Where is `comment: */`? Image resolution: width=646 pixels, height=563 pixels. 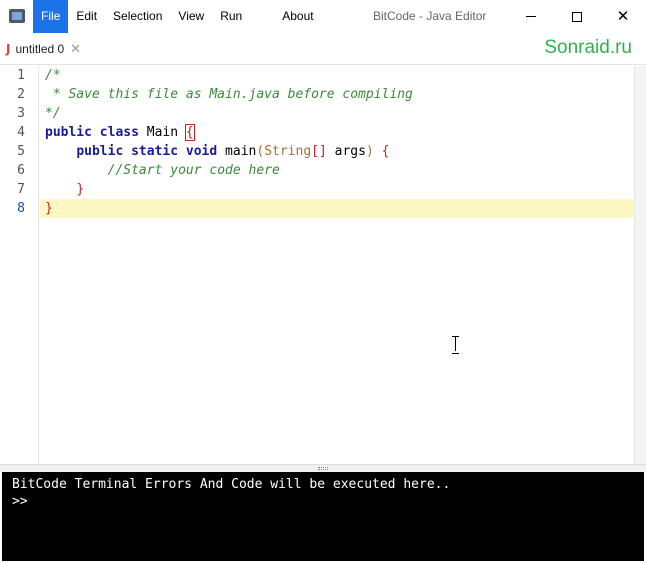 comment: */ is located at coordinates (53, 113).